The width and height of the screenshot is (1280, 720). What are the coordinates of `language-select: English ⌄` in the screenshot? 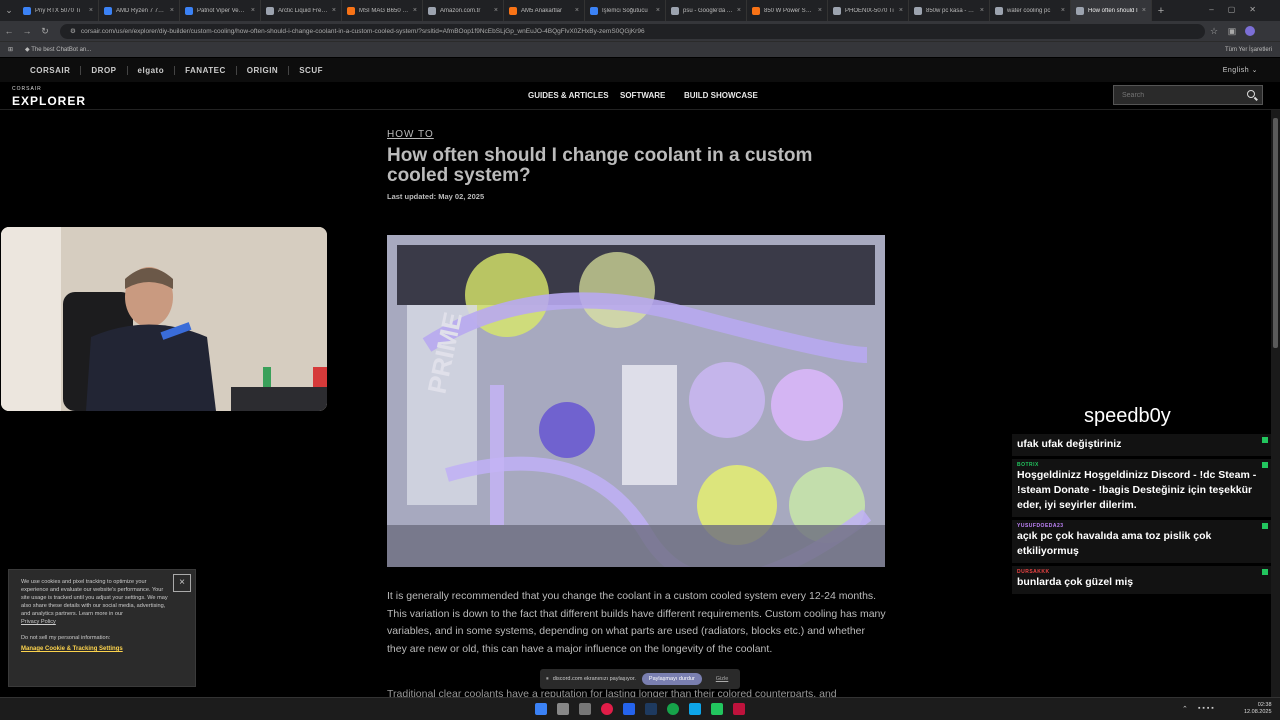 It's located at (1240, 70).